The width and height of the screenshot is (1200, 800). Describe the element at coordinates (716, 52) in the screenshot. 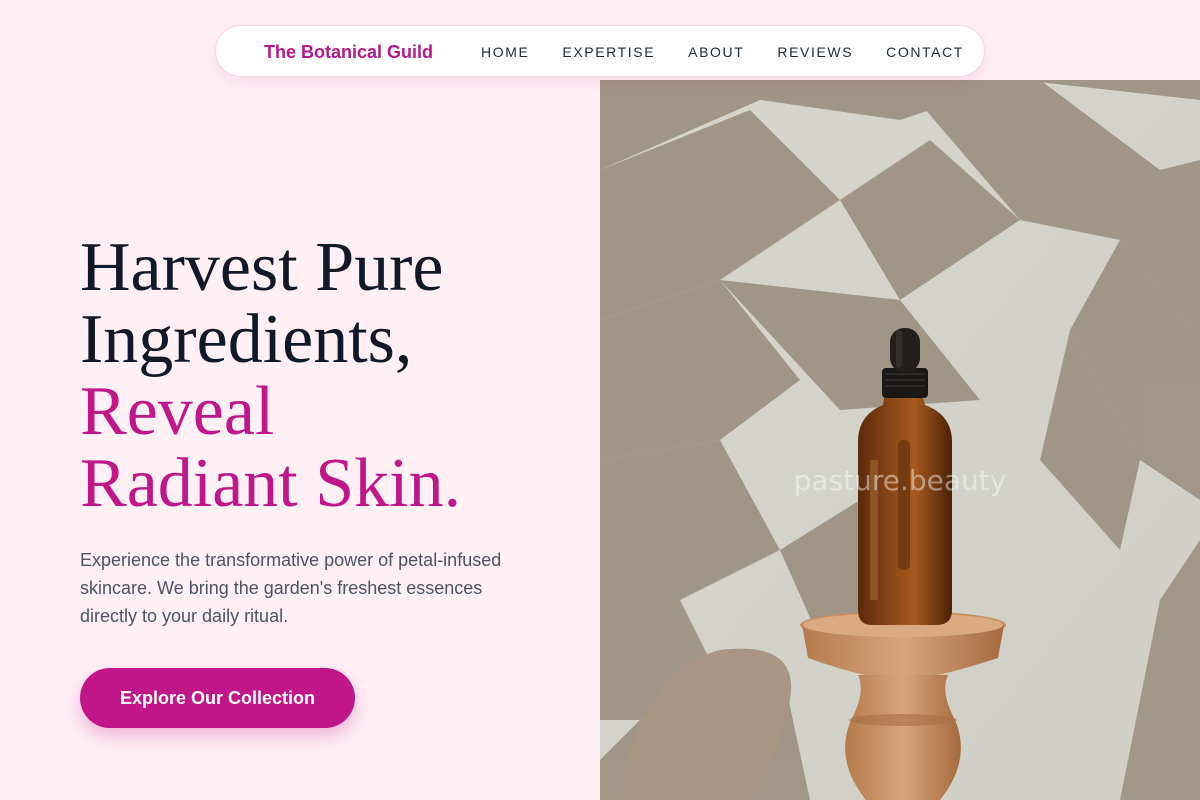

I see `nav-link-about: ABOUT` at that location.